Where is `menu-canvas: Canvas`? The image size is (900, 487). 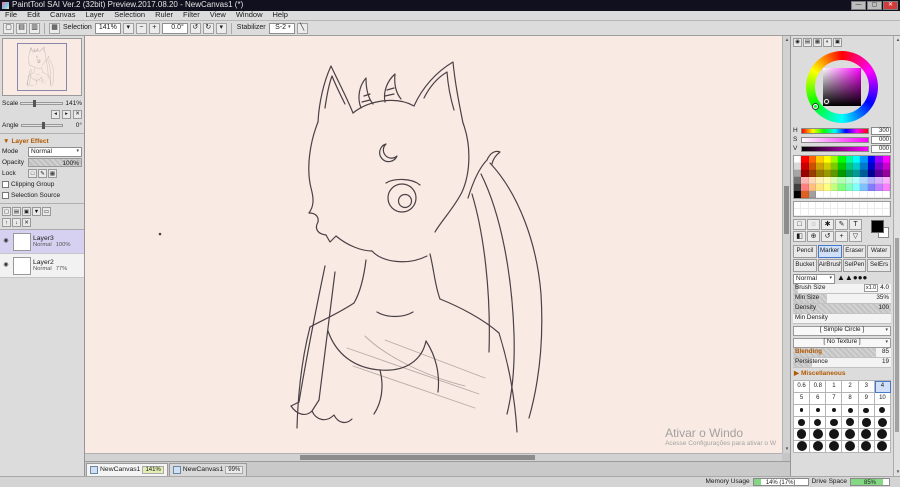
menu-canvas: Canvas is located at coordinates (62, 15).